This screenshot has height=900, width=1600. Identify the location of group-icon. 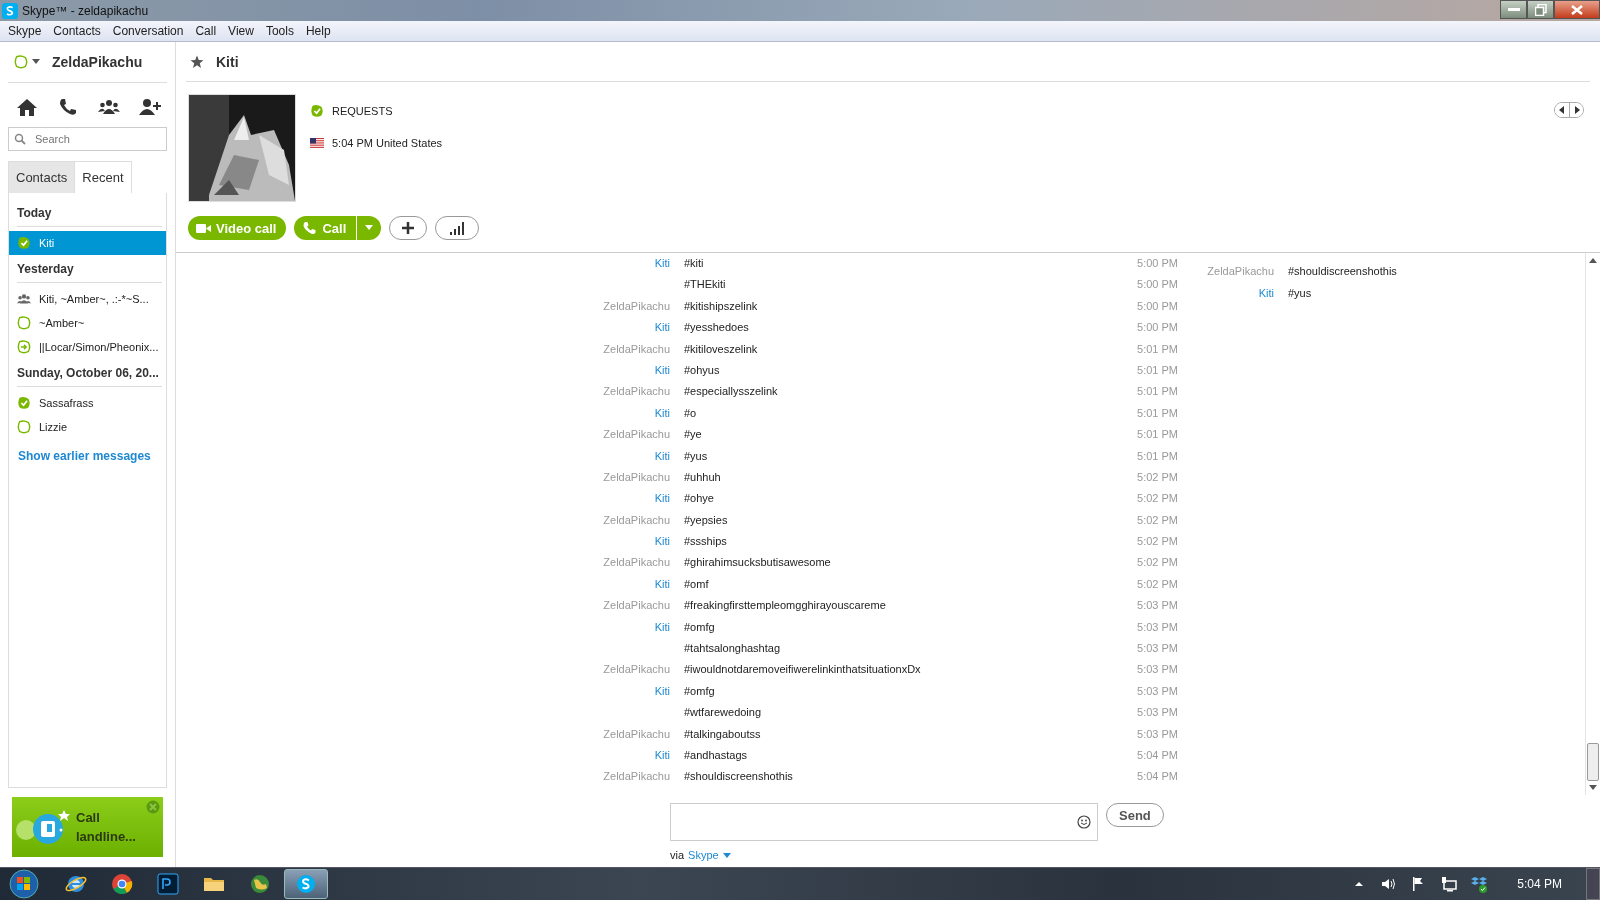
(109, 107).